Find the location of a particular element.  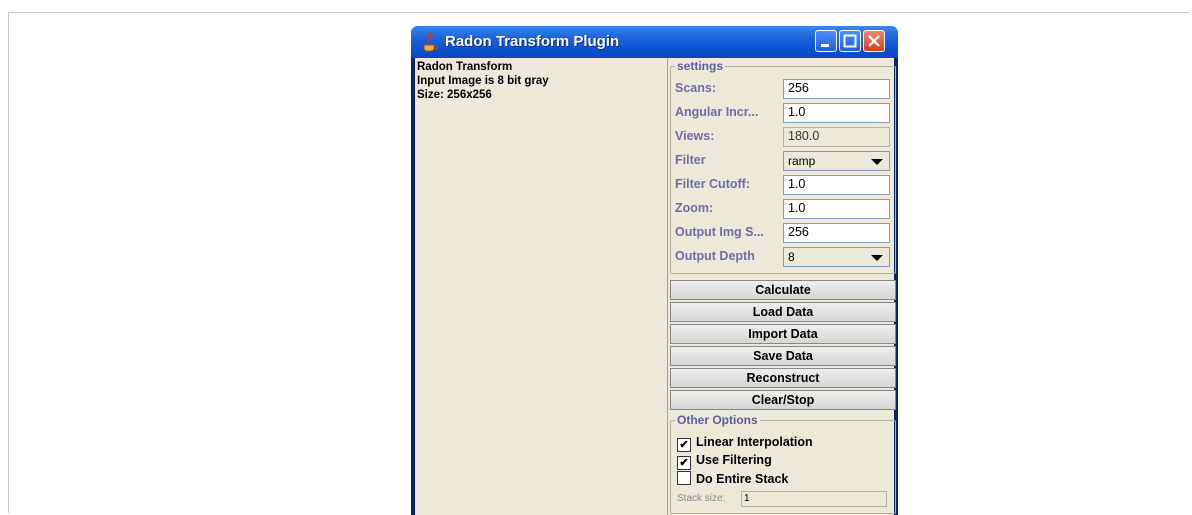

use-filtering-checkbox: ✔ Use Filtering is located at coordinates (724, 461).